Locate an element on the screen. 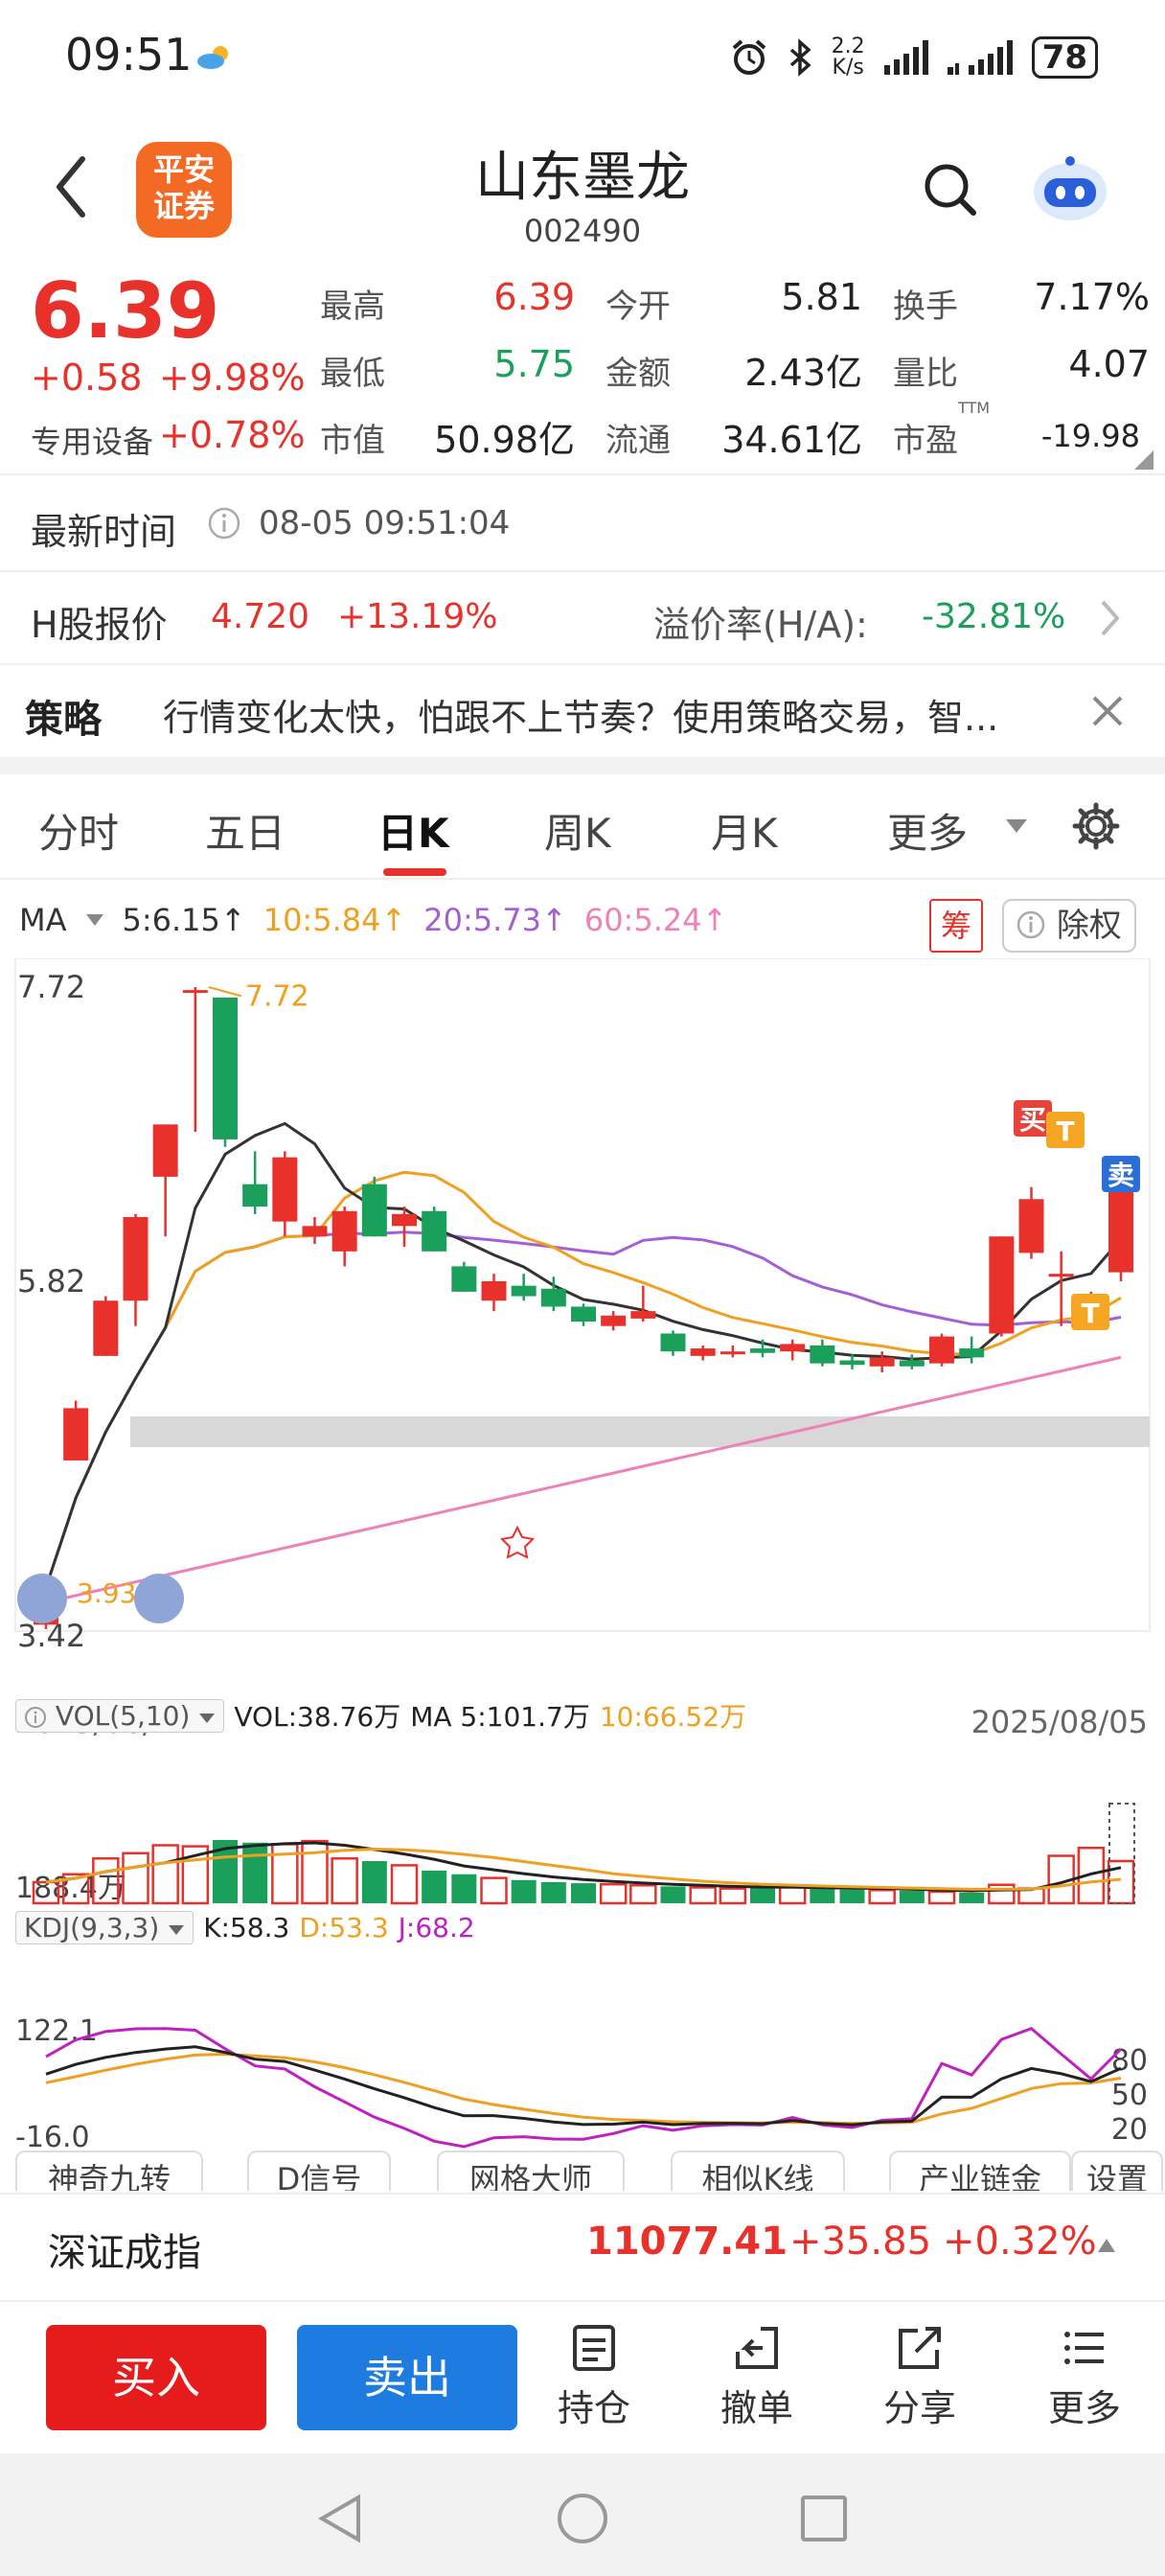  sector-label: 专用设备 is located at coordinates (92, 440).